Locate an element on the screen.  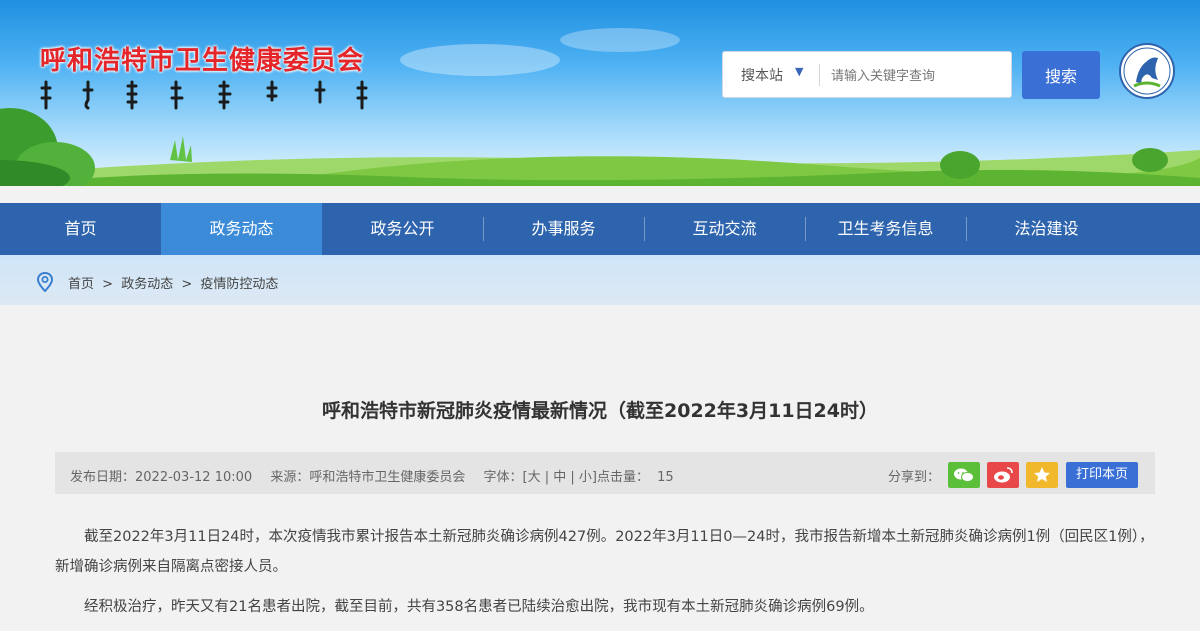
caret-down-icon: ▼ is located at coordinates (799, 71).